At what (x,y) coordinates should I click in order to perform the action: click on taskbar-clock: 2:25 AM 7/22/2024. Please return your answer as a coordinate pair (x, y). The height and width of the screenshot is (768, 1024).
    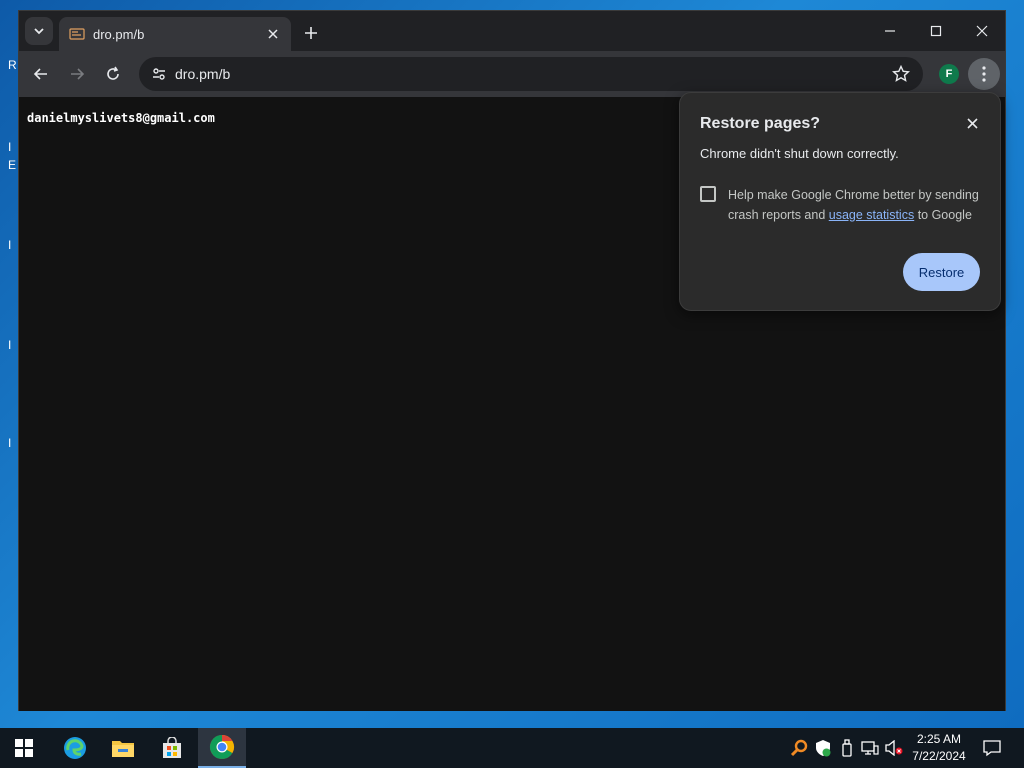
    Looking at the image, I should click on (939, 748).